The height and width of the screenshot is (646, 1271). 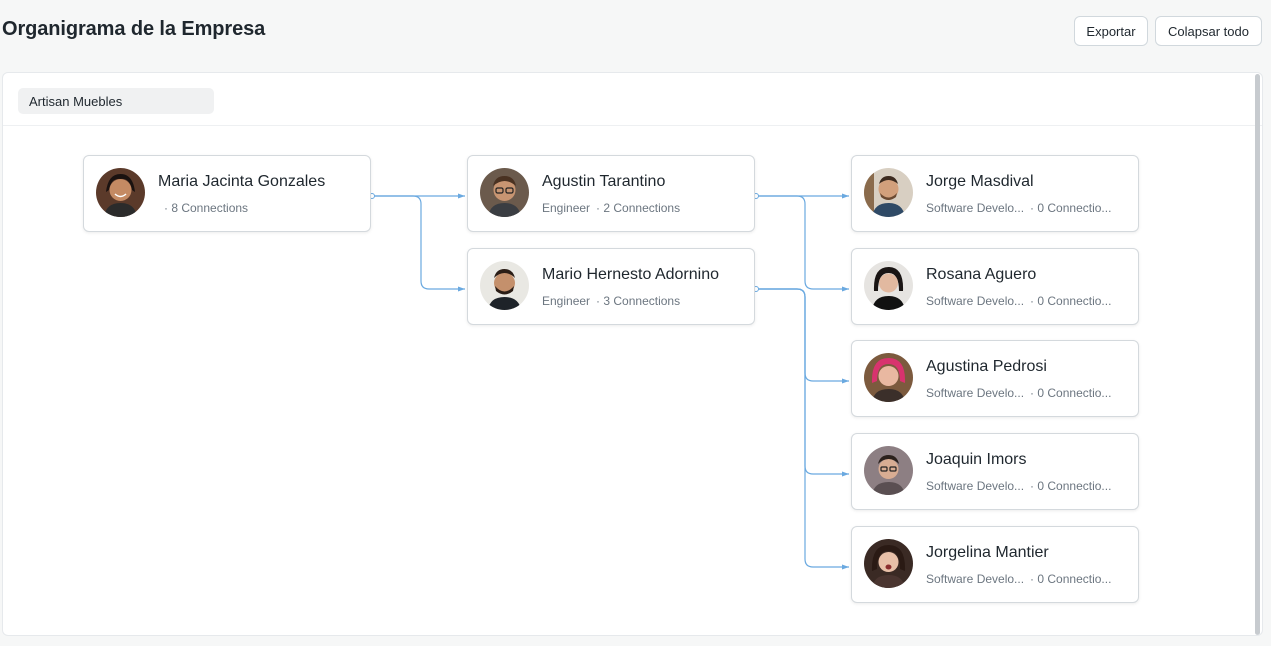 I want to click on node-name: Mario Hernesto Adornino, so click(x=630, y=274).